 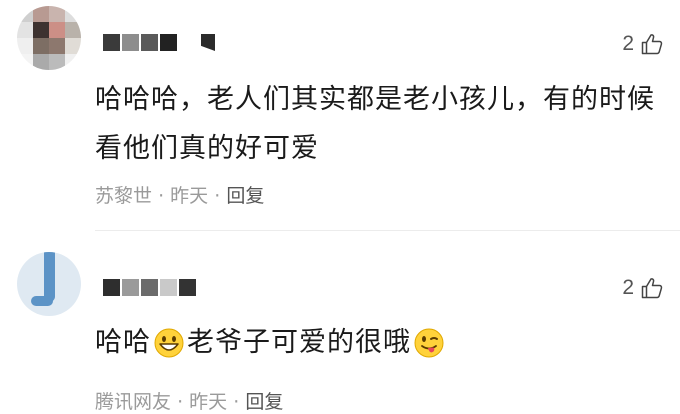 I want to click on grinning-face-emoji, so click(x=169, y=342).